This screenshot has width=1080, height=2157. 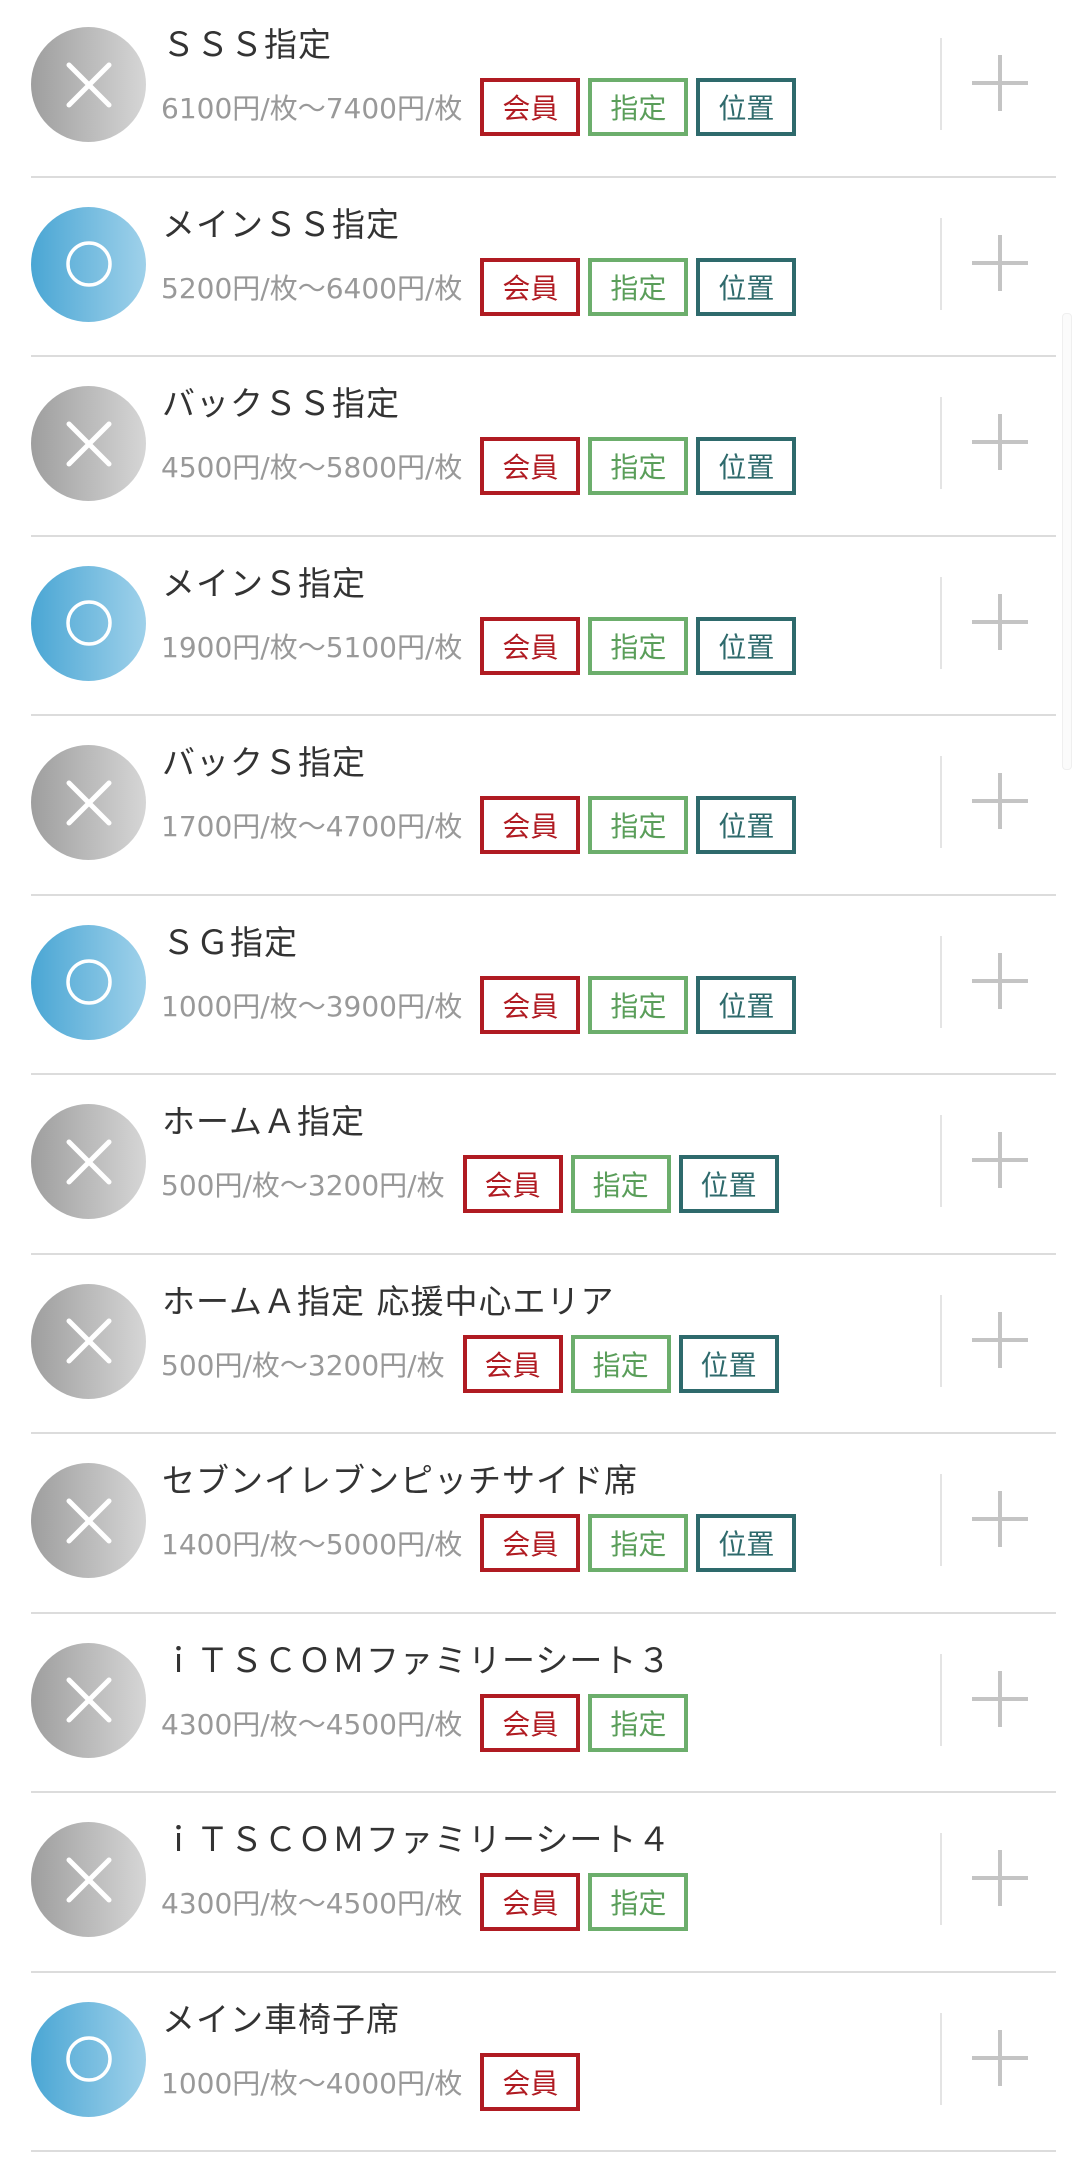 What do you see at coordinates (482, 107) in the screenshot?
I see `price-line: 6100円/枚〜7400円/枚会員指定位置` at bounding box center [482, 107].